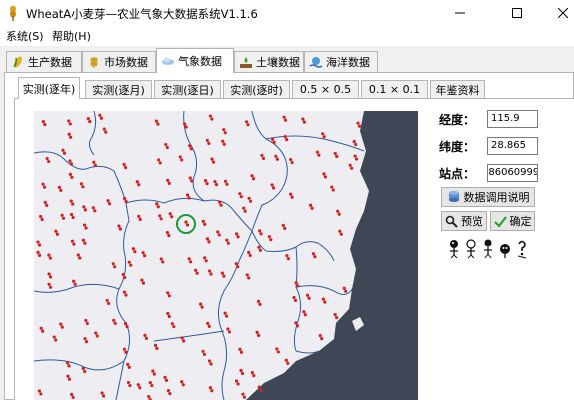 Image resolution: width=574 pixels, height=400 pixels. Describe the element at coordinates (348, 62) in the screenshot. I see `tab-ocean-label: 海洋数据` at that location.